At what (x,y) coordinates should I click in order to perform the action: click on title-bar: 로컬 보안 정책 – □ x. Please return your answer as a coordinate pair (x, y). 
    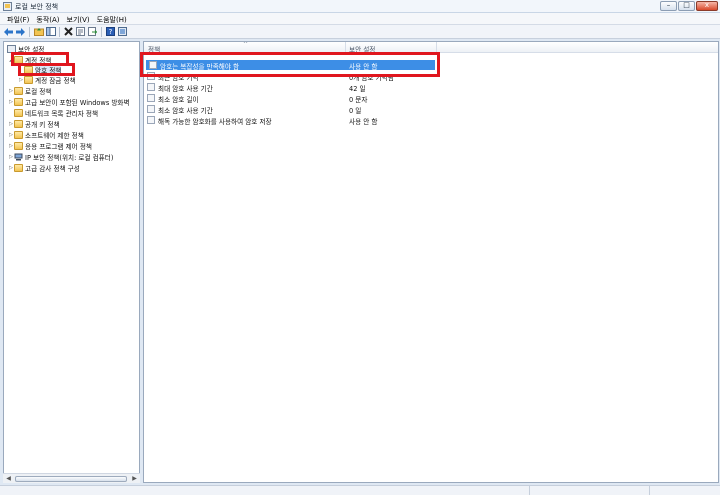
    Looking at the image, I should click on (360, 6).